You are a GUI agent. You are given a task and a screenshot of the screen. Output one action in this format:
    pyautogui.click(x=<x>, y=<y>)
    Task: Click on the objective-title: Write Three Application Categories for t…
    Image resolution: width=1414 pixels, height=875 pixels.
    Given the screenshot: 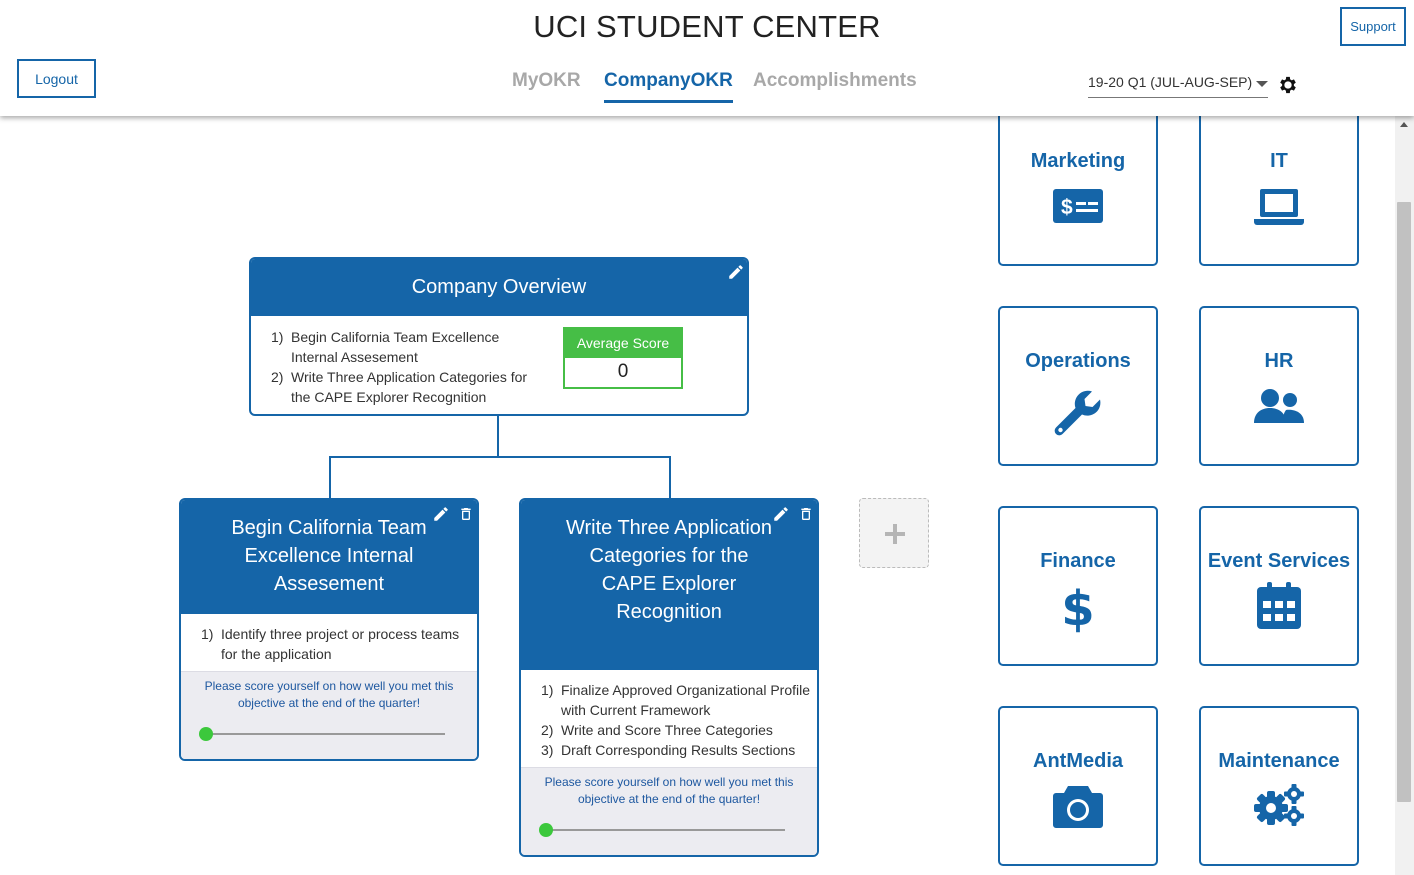 What is the action you would take?
    pyautogui.click(x=669, y=585)
    